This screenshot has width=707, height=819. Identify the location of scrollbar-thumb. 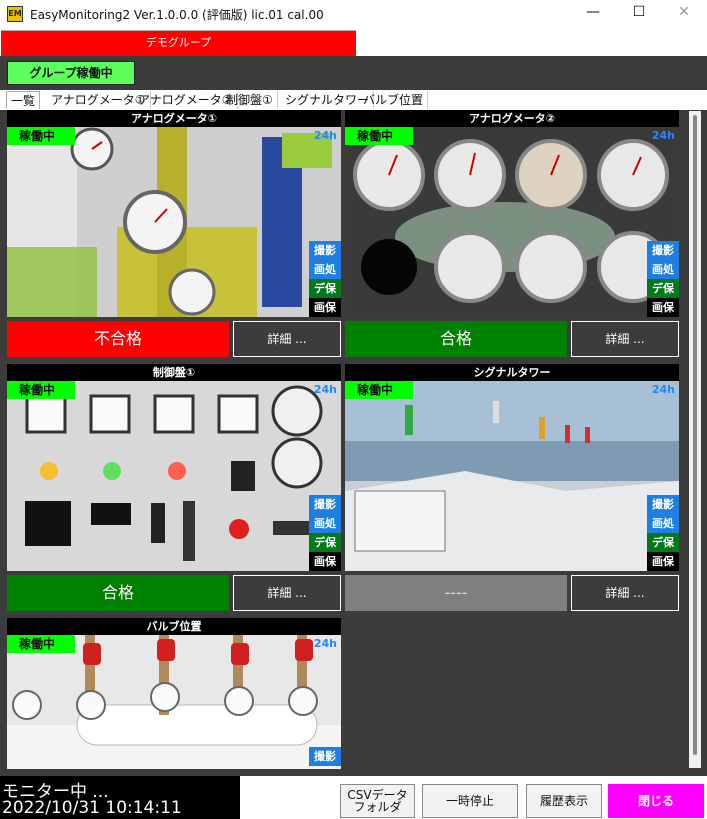
(695, 435).